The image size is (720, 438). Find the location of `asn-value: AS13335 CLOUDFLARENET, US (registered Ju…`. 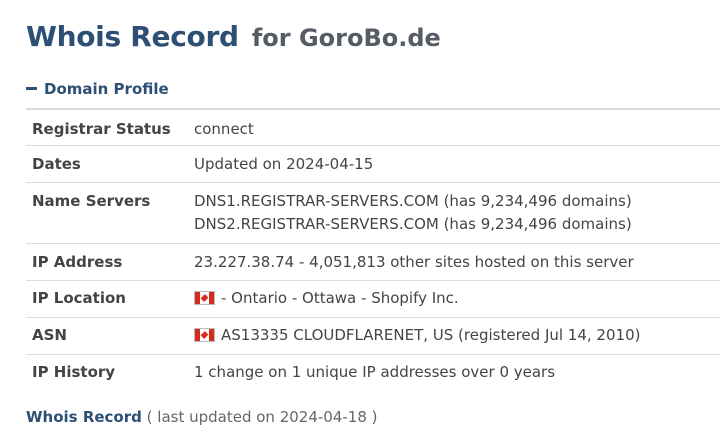

asn-value: AS13335 CLOUDFLARENET, US (registered Ju… is located at coordinates (431, 335).